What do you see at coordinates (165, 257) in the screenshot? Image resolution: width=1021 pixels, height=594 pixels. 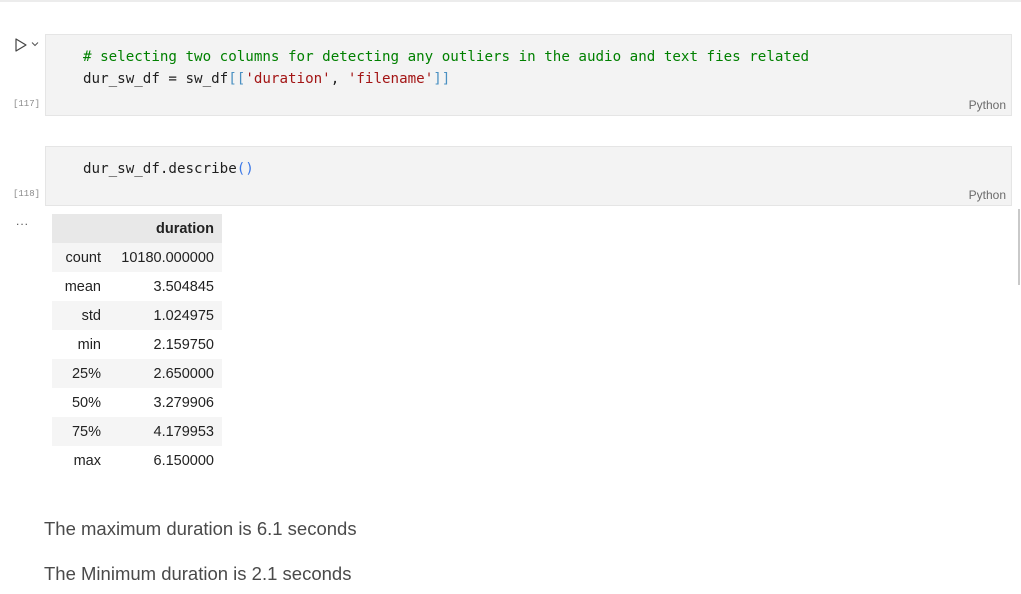 I see `cell-value: 10180.000000` at bounding box center [165, 257].